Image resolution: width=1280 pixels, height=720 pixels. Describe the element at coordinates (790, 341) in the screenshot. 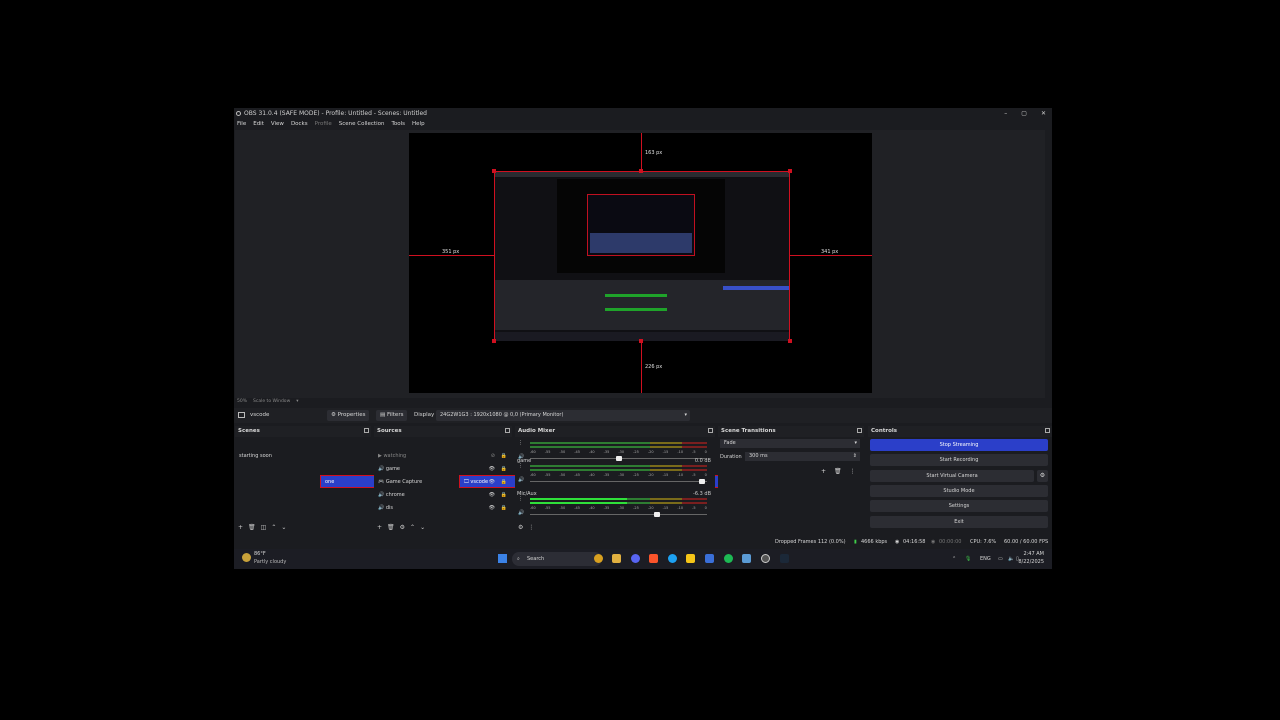

I see `resize-handle-br` at that location.